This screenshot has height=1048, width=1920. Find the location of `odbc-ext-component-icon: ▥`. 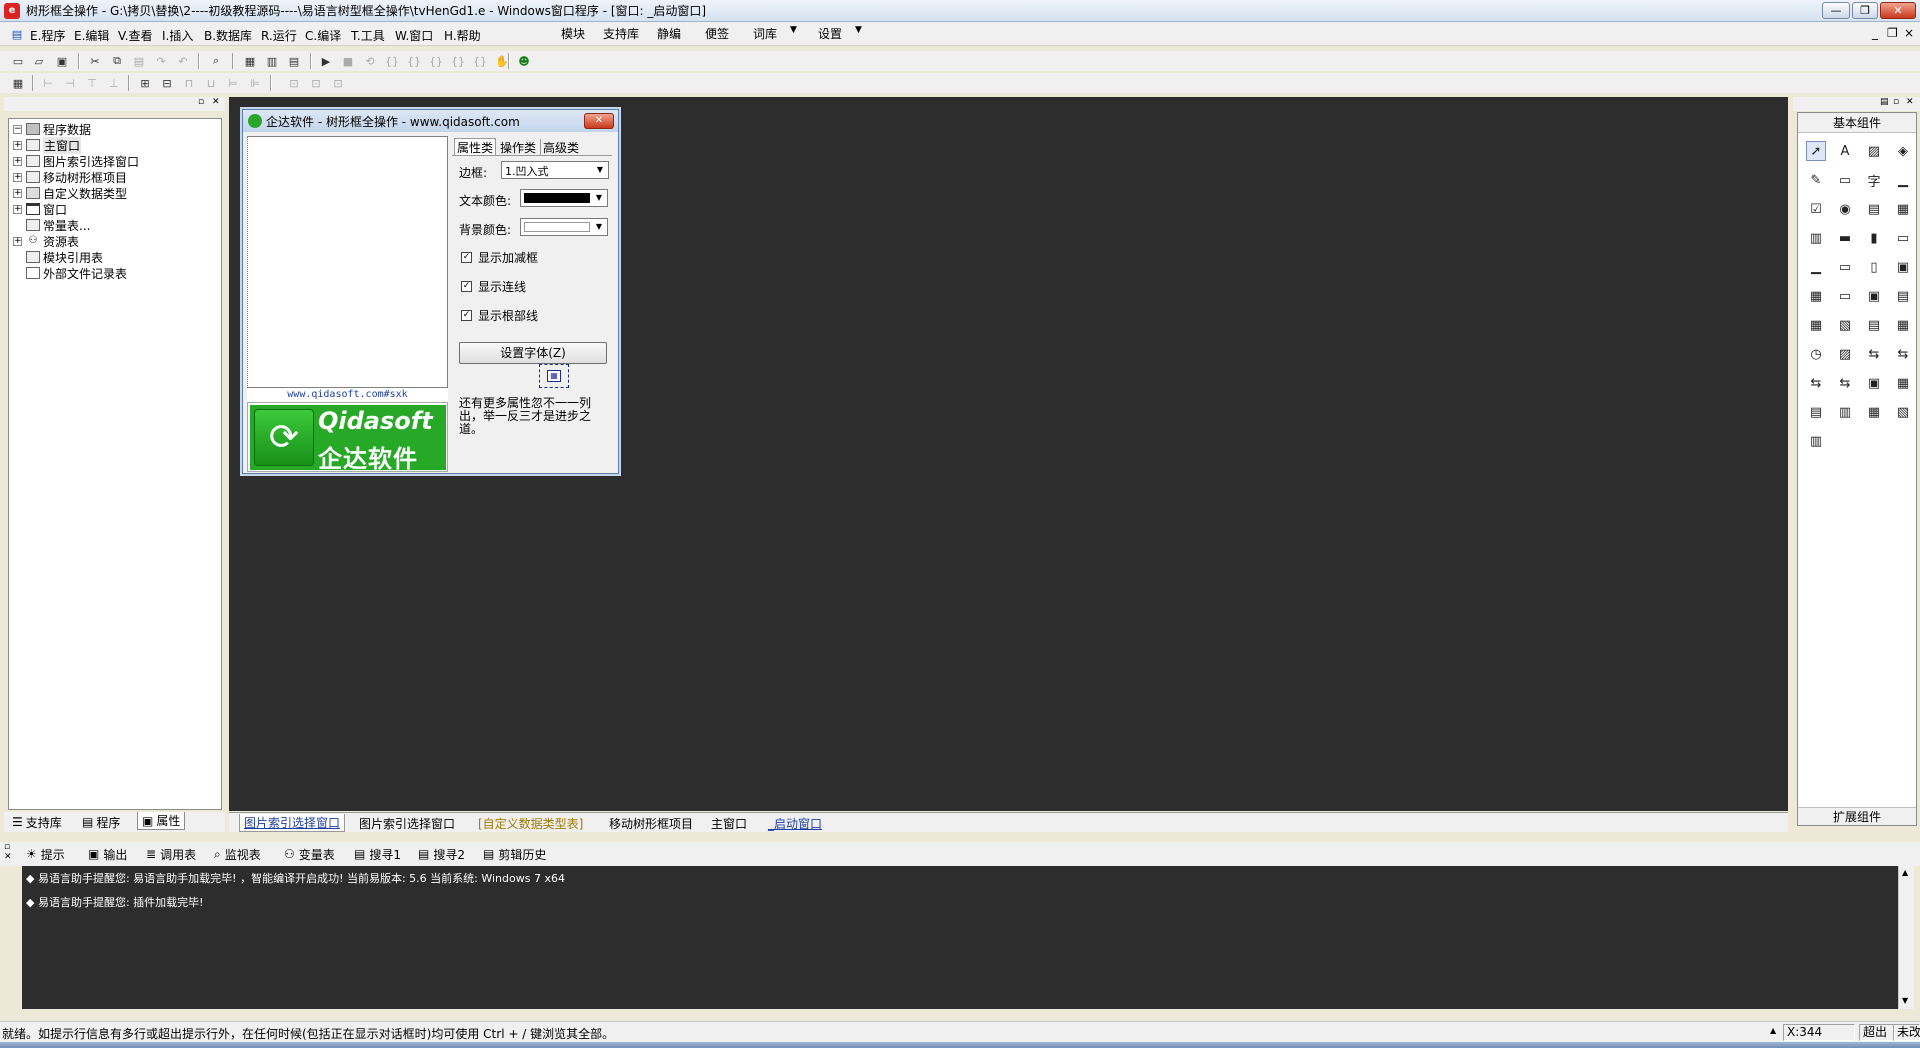

odbc-ext-component-icon: ▥ is located at coordinates (1816, 441).